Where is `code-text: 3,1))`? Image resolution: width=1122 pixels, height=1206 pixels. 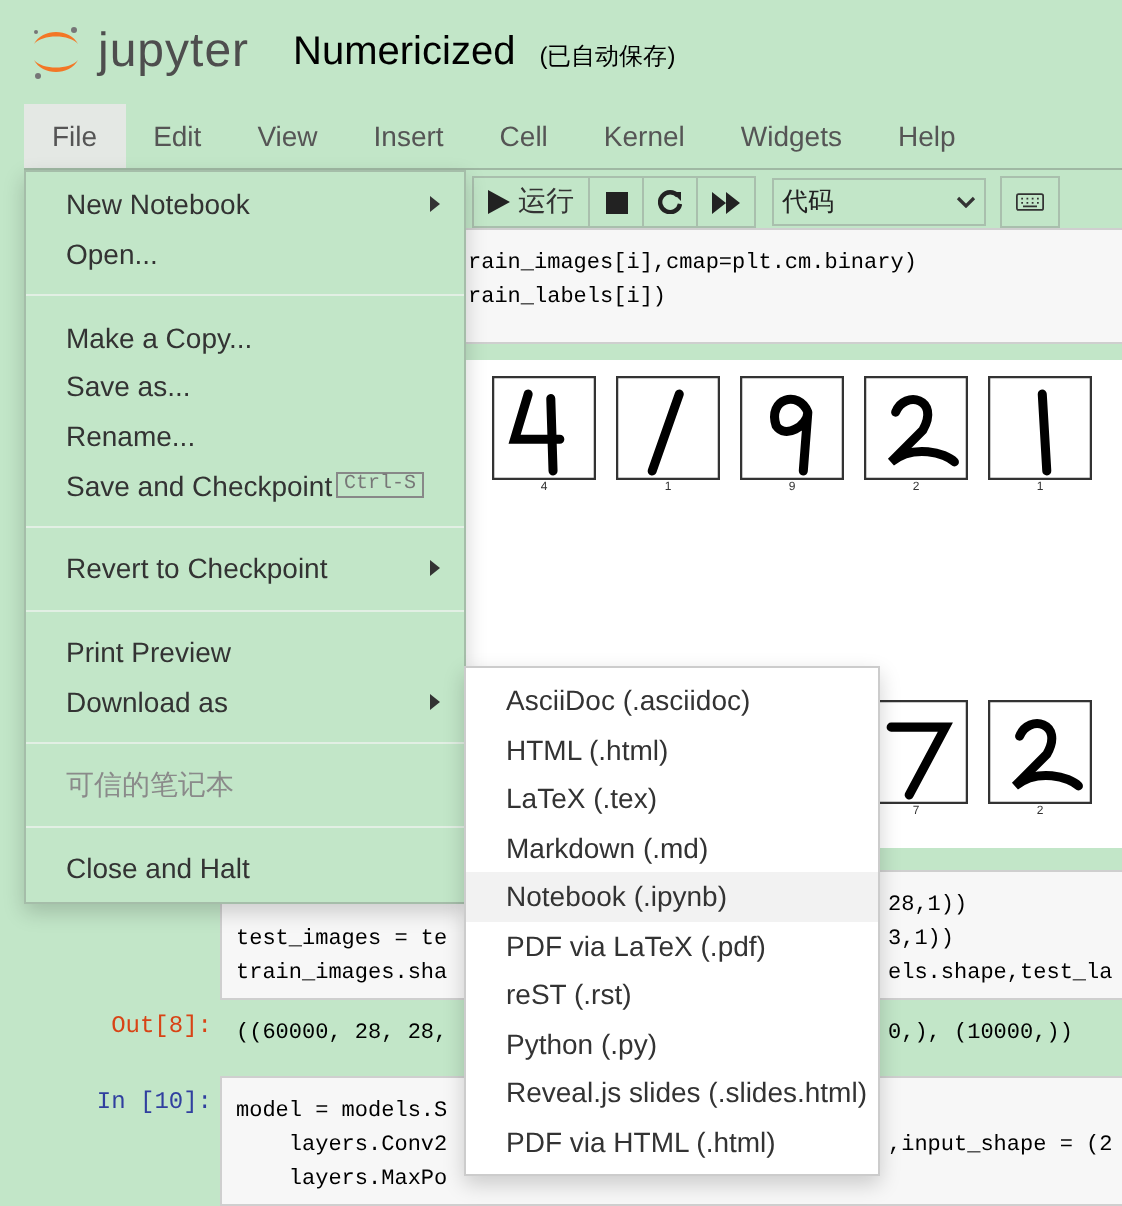 code-text: 3,1)) is located at coordinates (921, 940).